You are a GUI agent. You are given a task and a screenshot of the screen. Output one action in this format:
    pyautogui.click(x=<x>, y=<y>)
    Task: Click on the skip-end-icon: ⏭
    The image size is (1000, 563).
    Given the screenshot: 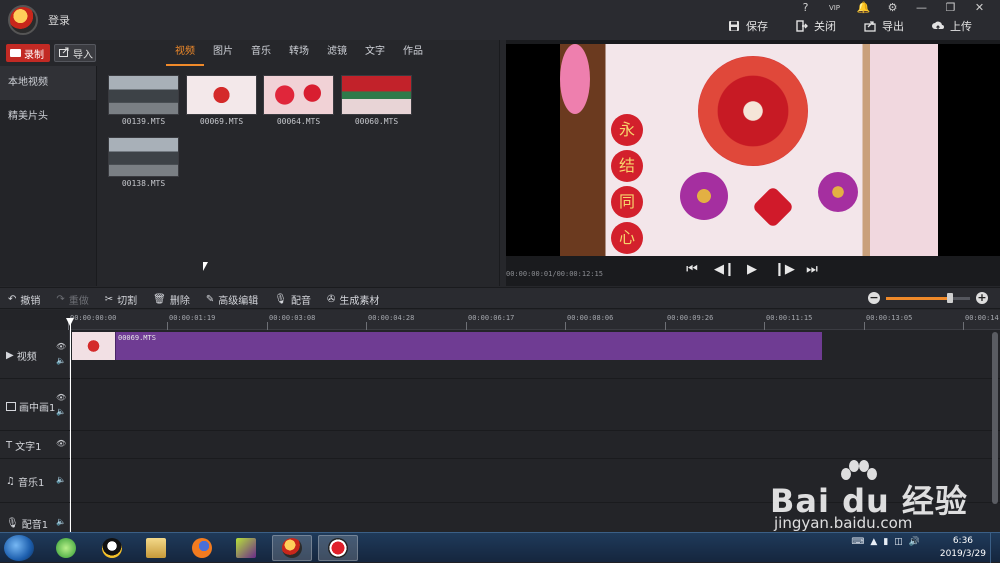 What is the action you would take?
    pyautogui.click(x=812, y=269)
    